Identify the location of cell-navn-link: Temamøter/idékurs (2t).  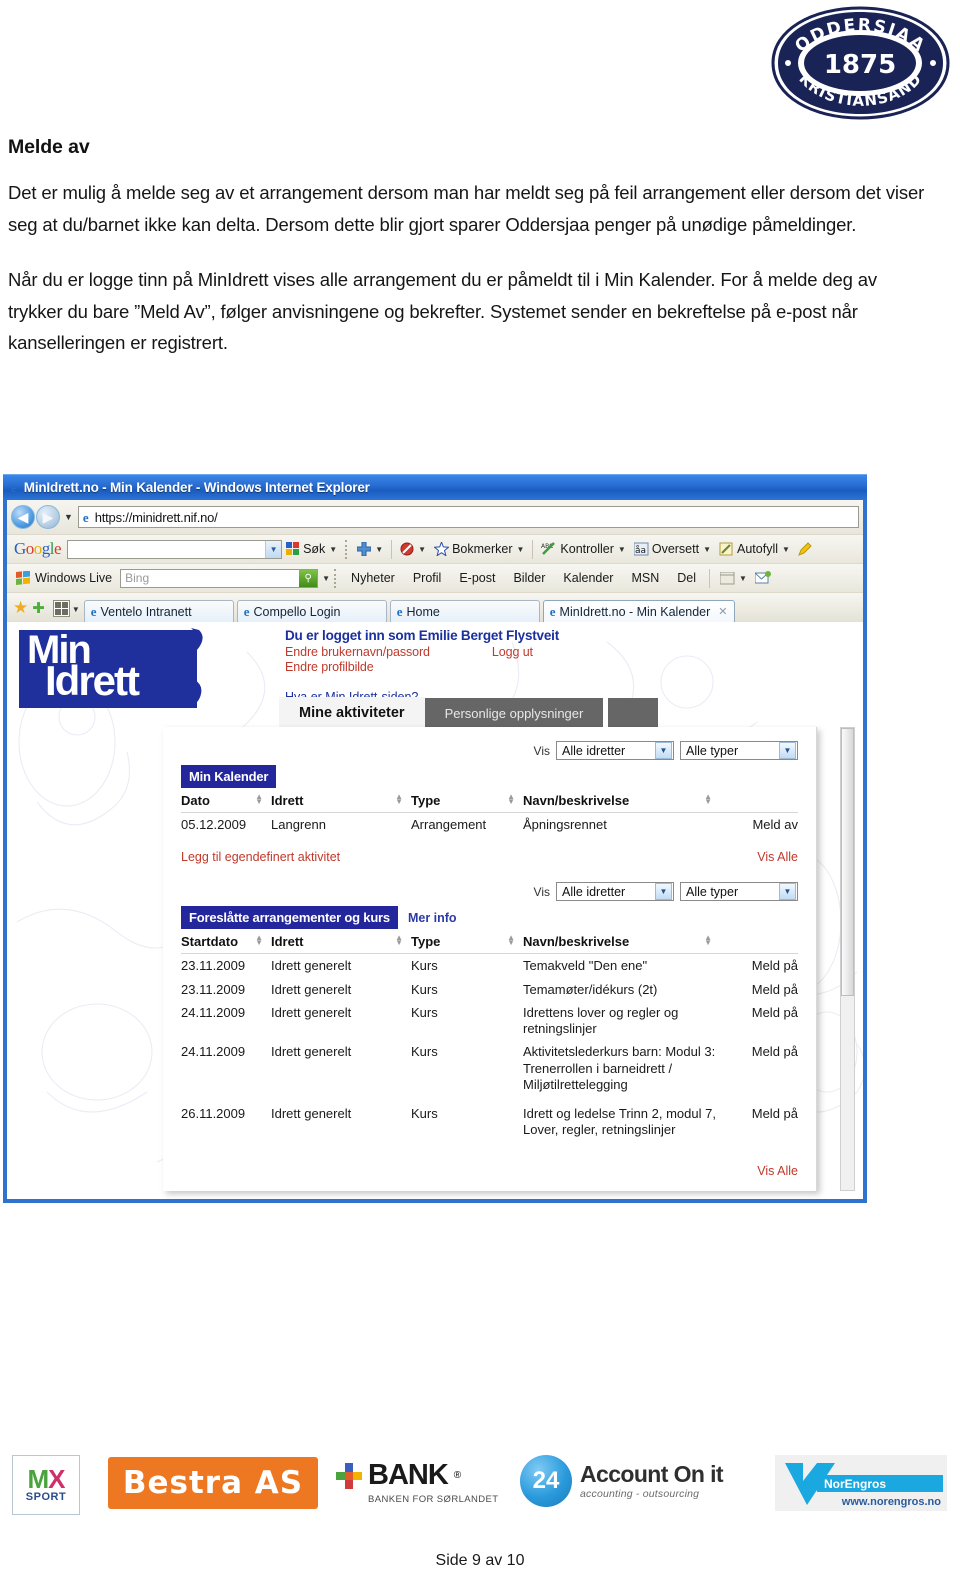
(621, 989).